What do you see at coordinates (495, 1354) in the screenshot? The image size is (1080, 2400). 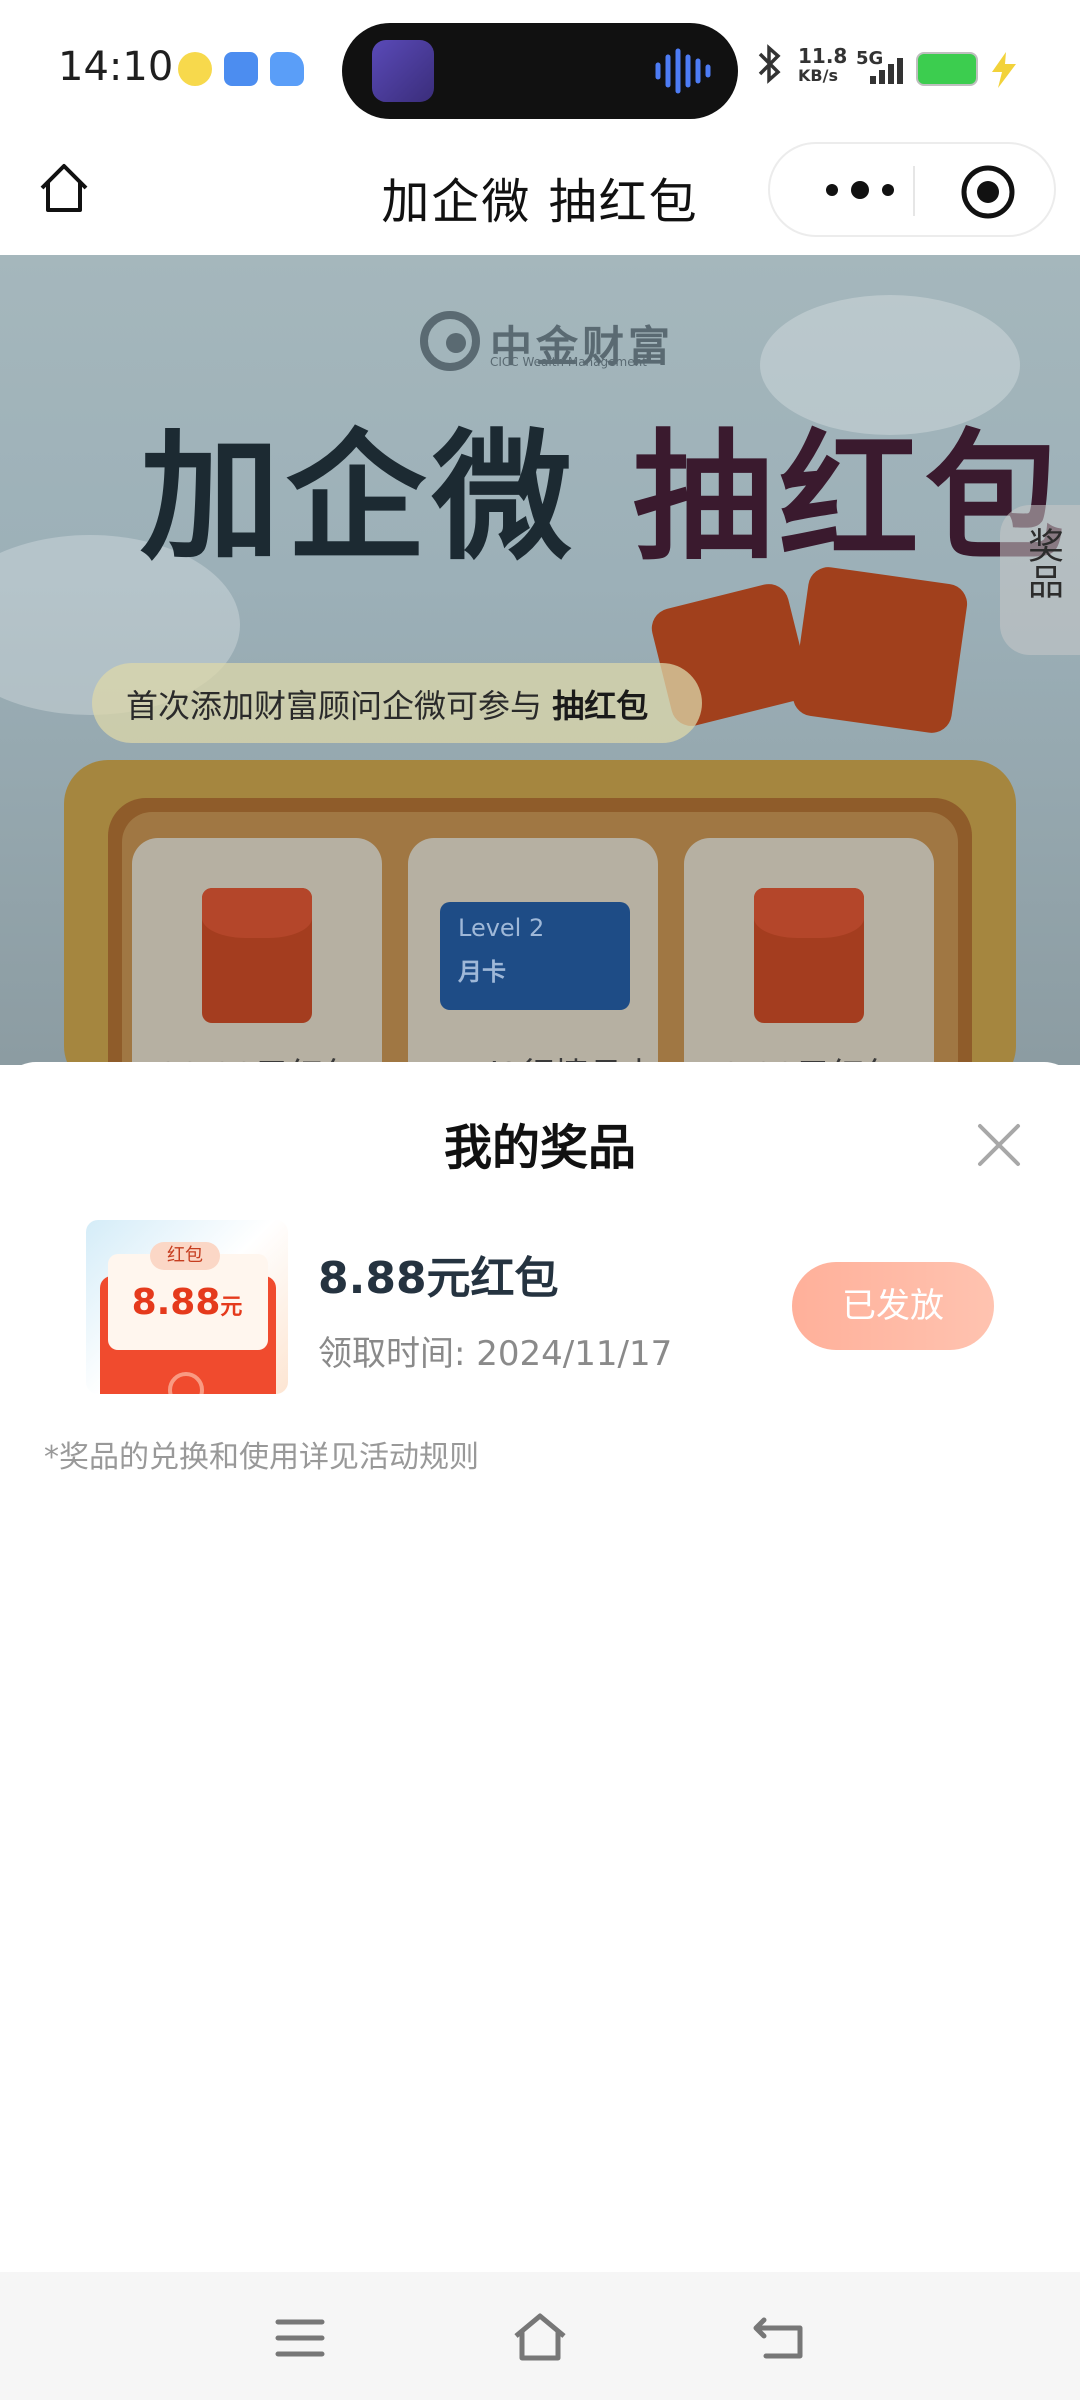 I see `prize-claim-time: 领取时间: 2024/11/17` at bounding box center [495, 1354].